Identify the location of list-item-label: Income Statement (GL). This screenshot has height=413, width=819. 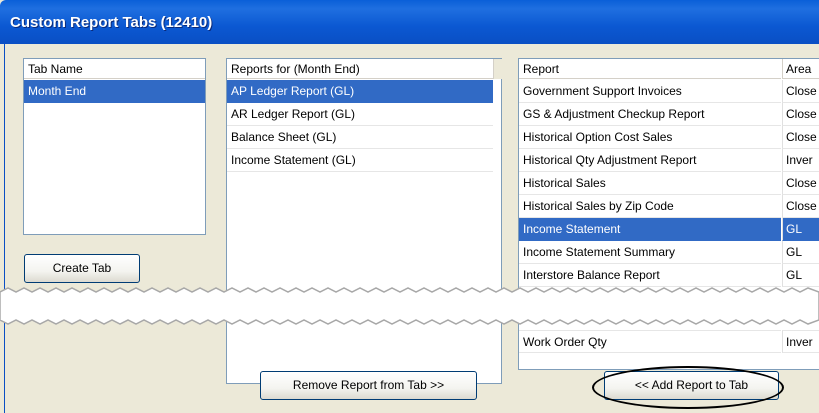
(293, 160).